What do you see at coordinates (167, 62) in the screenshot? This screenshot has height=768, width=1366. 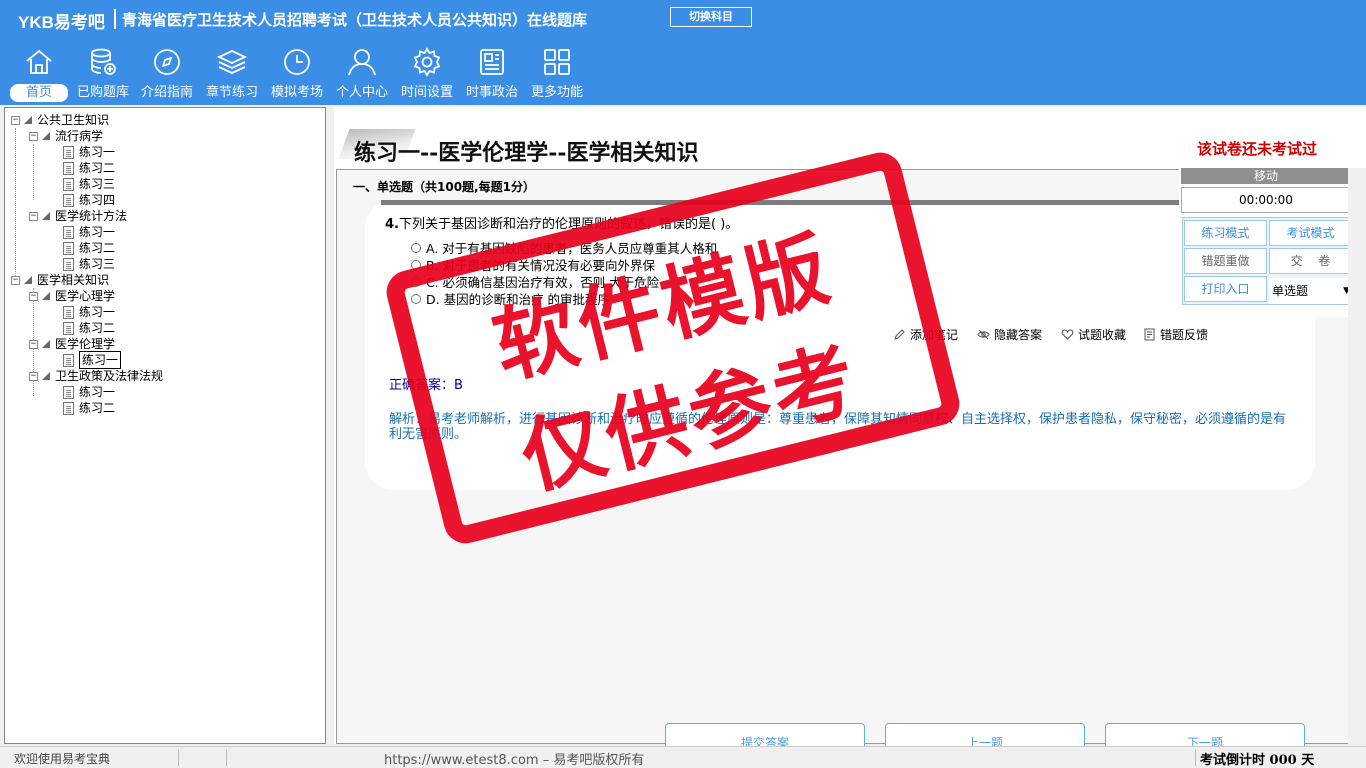 I see `compass-icon` at bounding box center [167, 62].